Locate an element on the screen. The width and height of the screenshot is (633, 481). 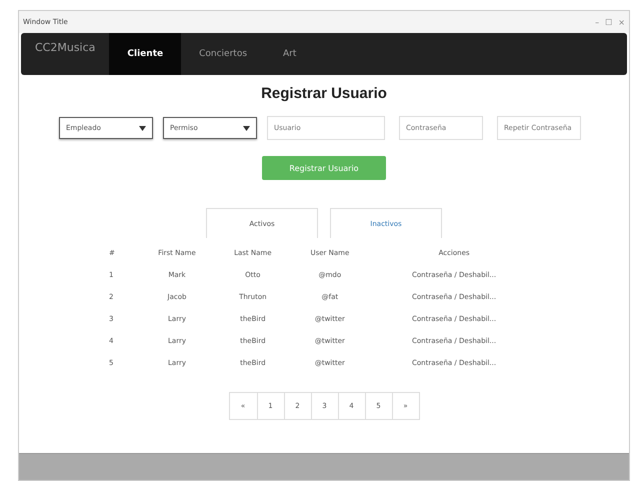
brand-name: CC2Musica is located at coordinates (65, 54).